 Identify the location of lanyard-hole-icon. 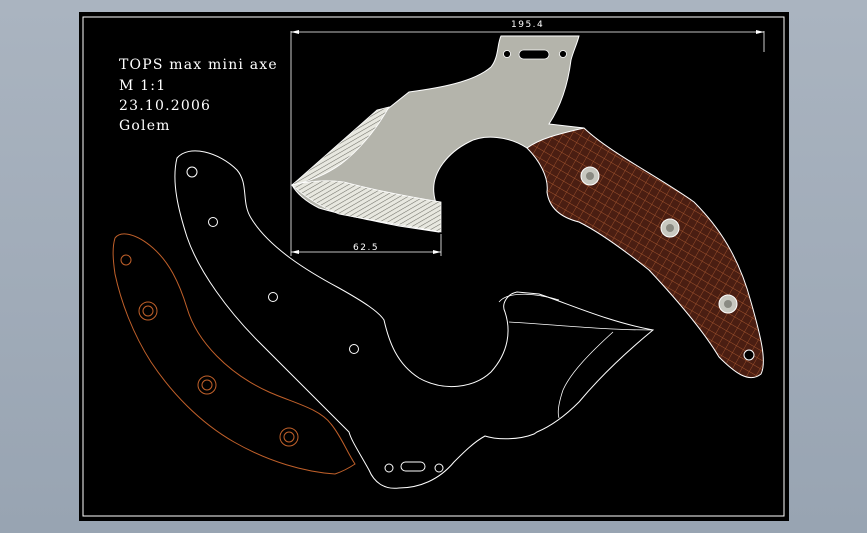
(749, 355).